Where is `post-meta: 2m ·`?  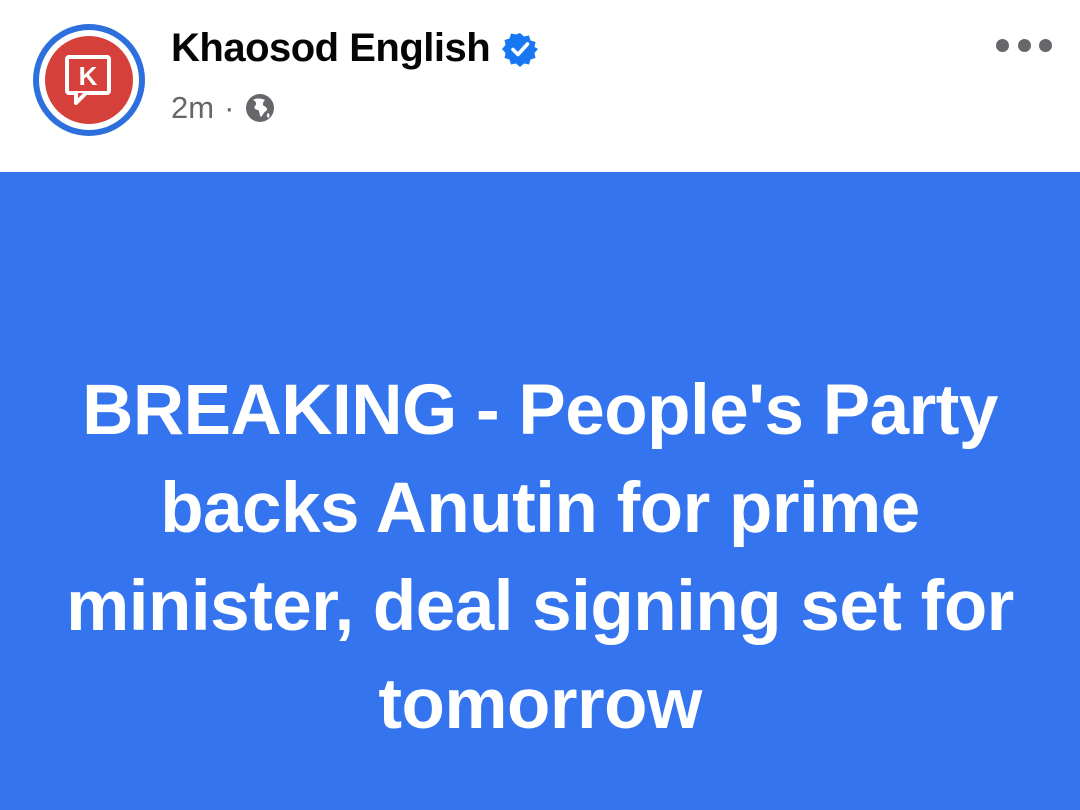
post-meta: 2m · is located at coordinates (223, 108).